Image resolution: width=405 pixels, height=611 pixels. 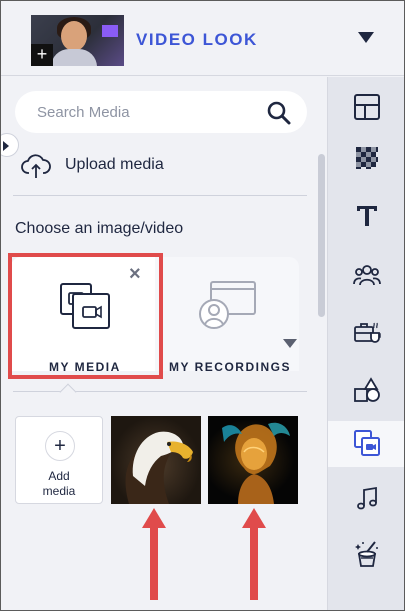 I want to click on tab-my-recordings: MY RECORDINGS, so click(x=227, y=315).